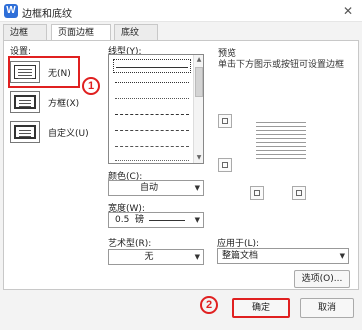  Describe the element at coordinates (152, 114) in the screenshot. I see `line-option-dashed` at that location.